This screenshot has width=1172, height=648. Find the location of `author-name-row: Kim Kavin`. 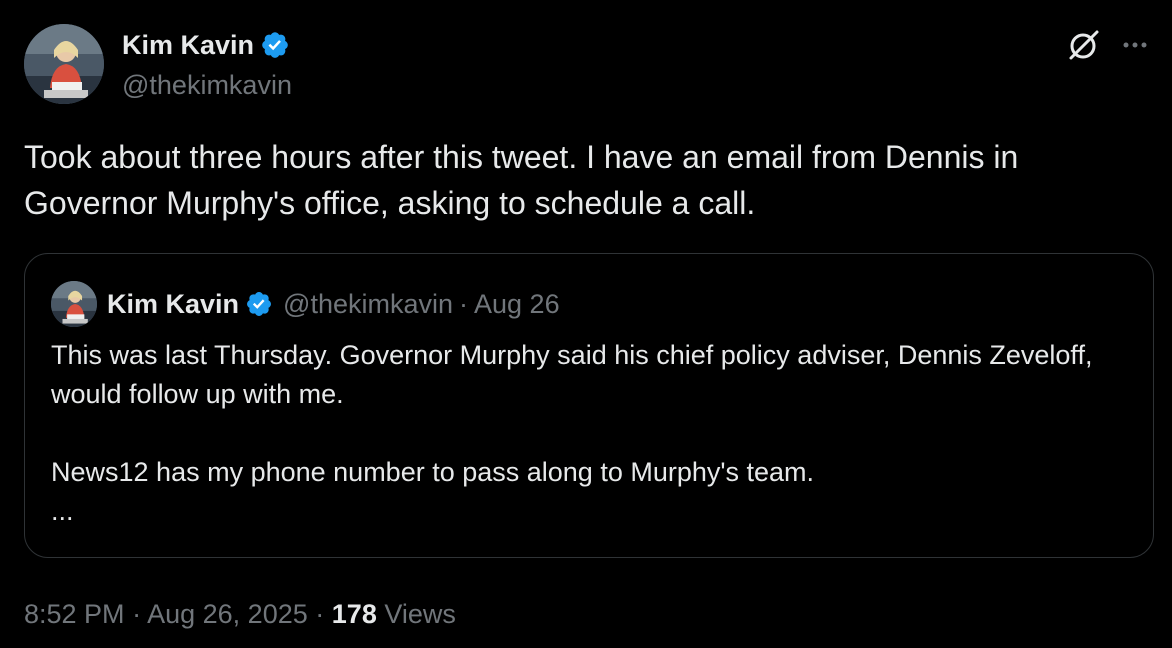

author-name-row: Kim Kavin is located at coordinates (206, 45).